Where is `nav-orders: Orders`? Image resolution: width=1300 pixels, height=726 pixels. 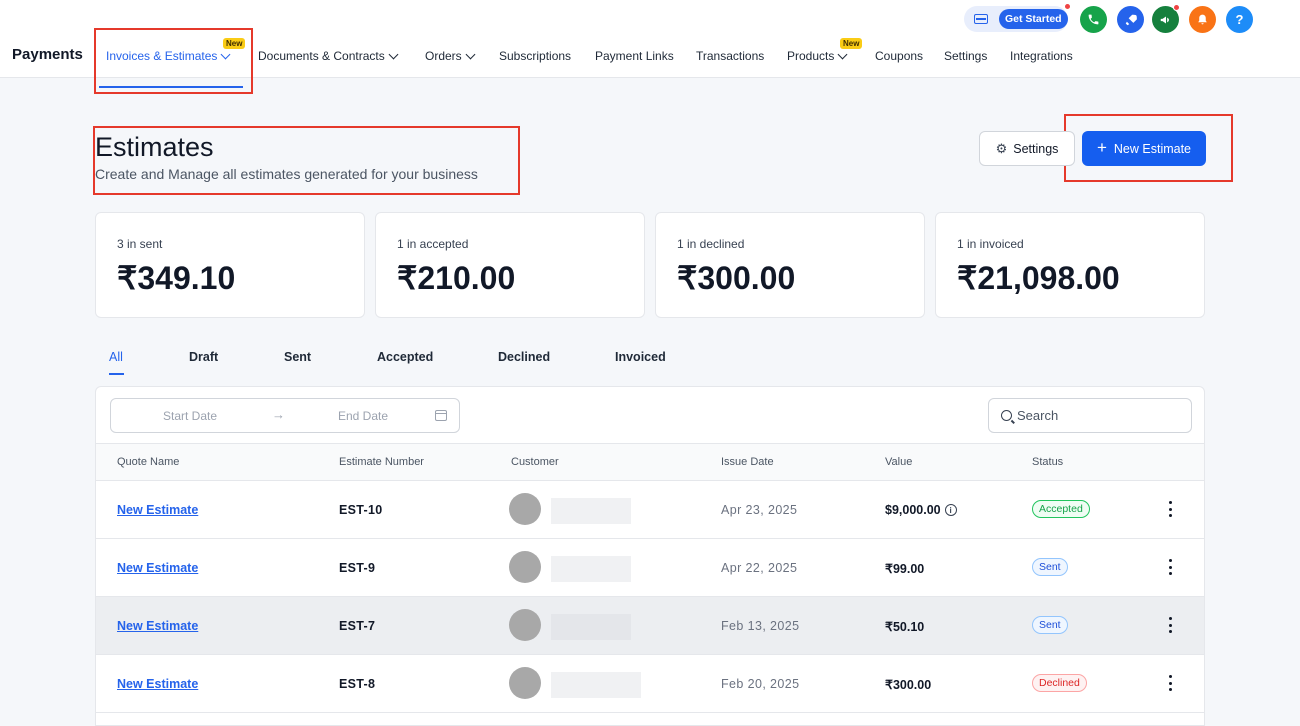 nav-orders: Orders is located at coordinates (450, 56).